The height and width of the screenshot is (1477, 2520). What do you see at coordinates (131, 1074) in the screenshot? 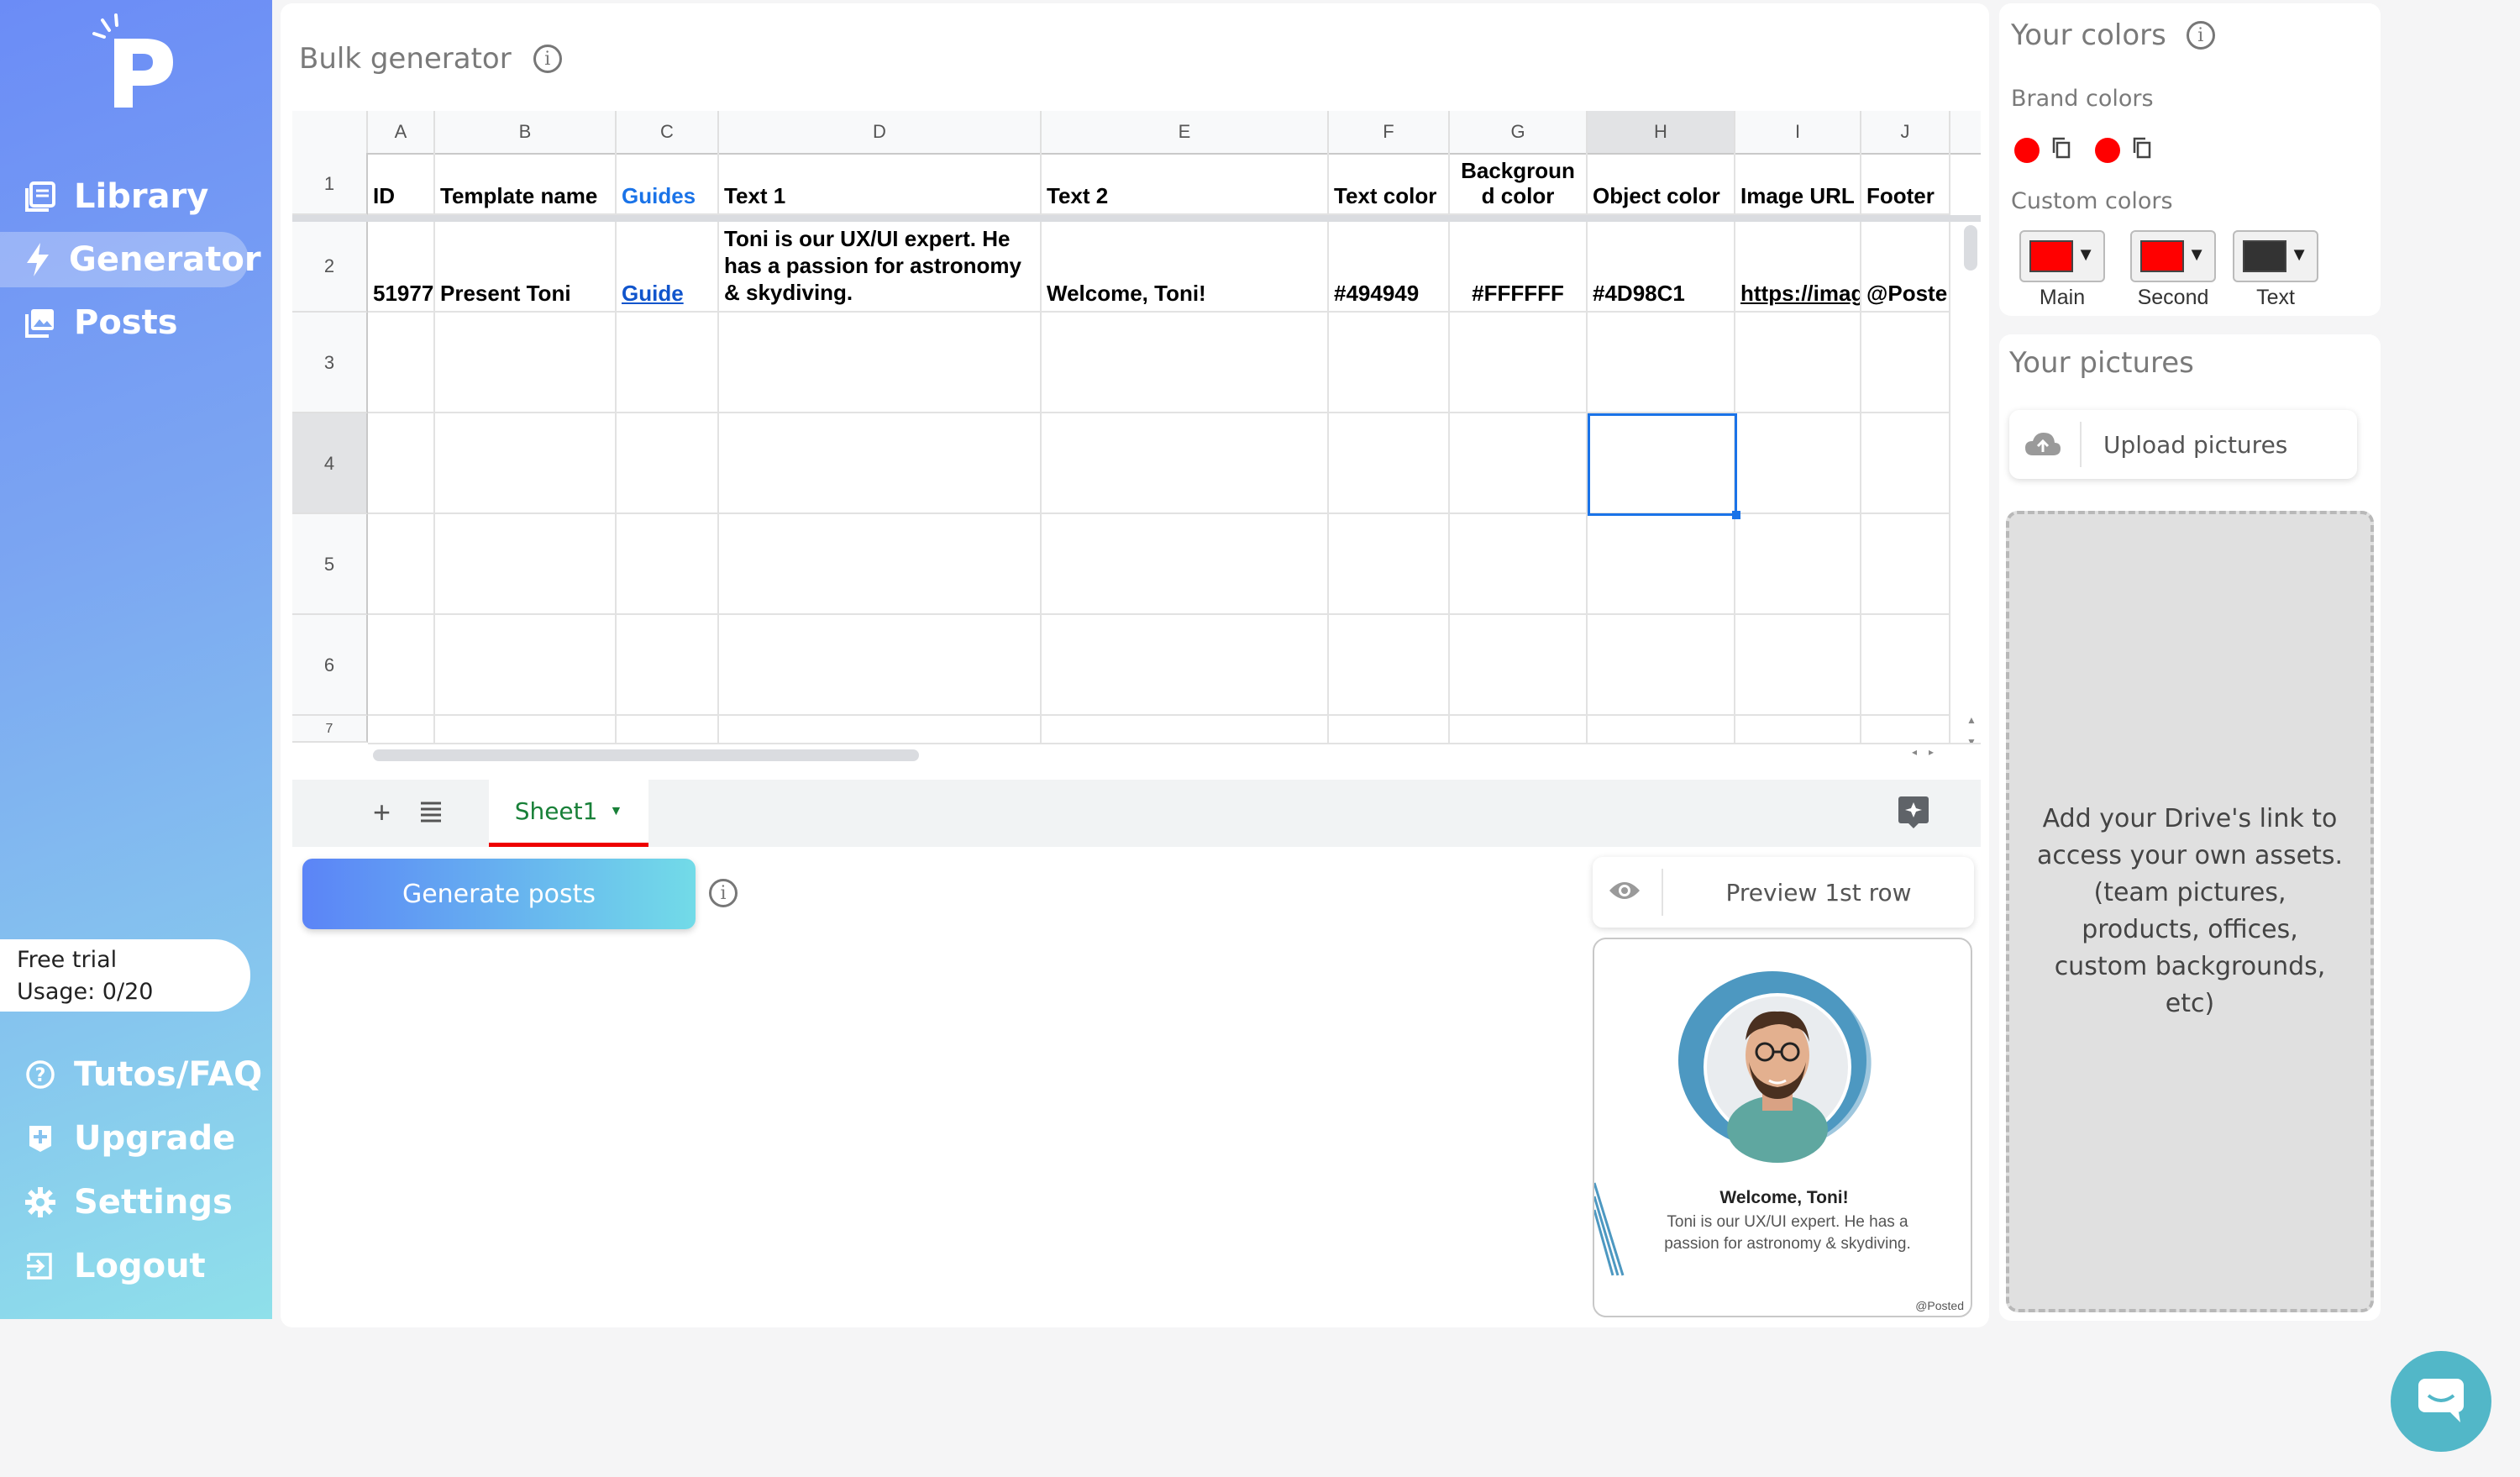
I see `nav-tutos-faq: ? Tutos/FAQ` at bounding box center [131, 1074].